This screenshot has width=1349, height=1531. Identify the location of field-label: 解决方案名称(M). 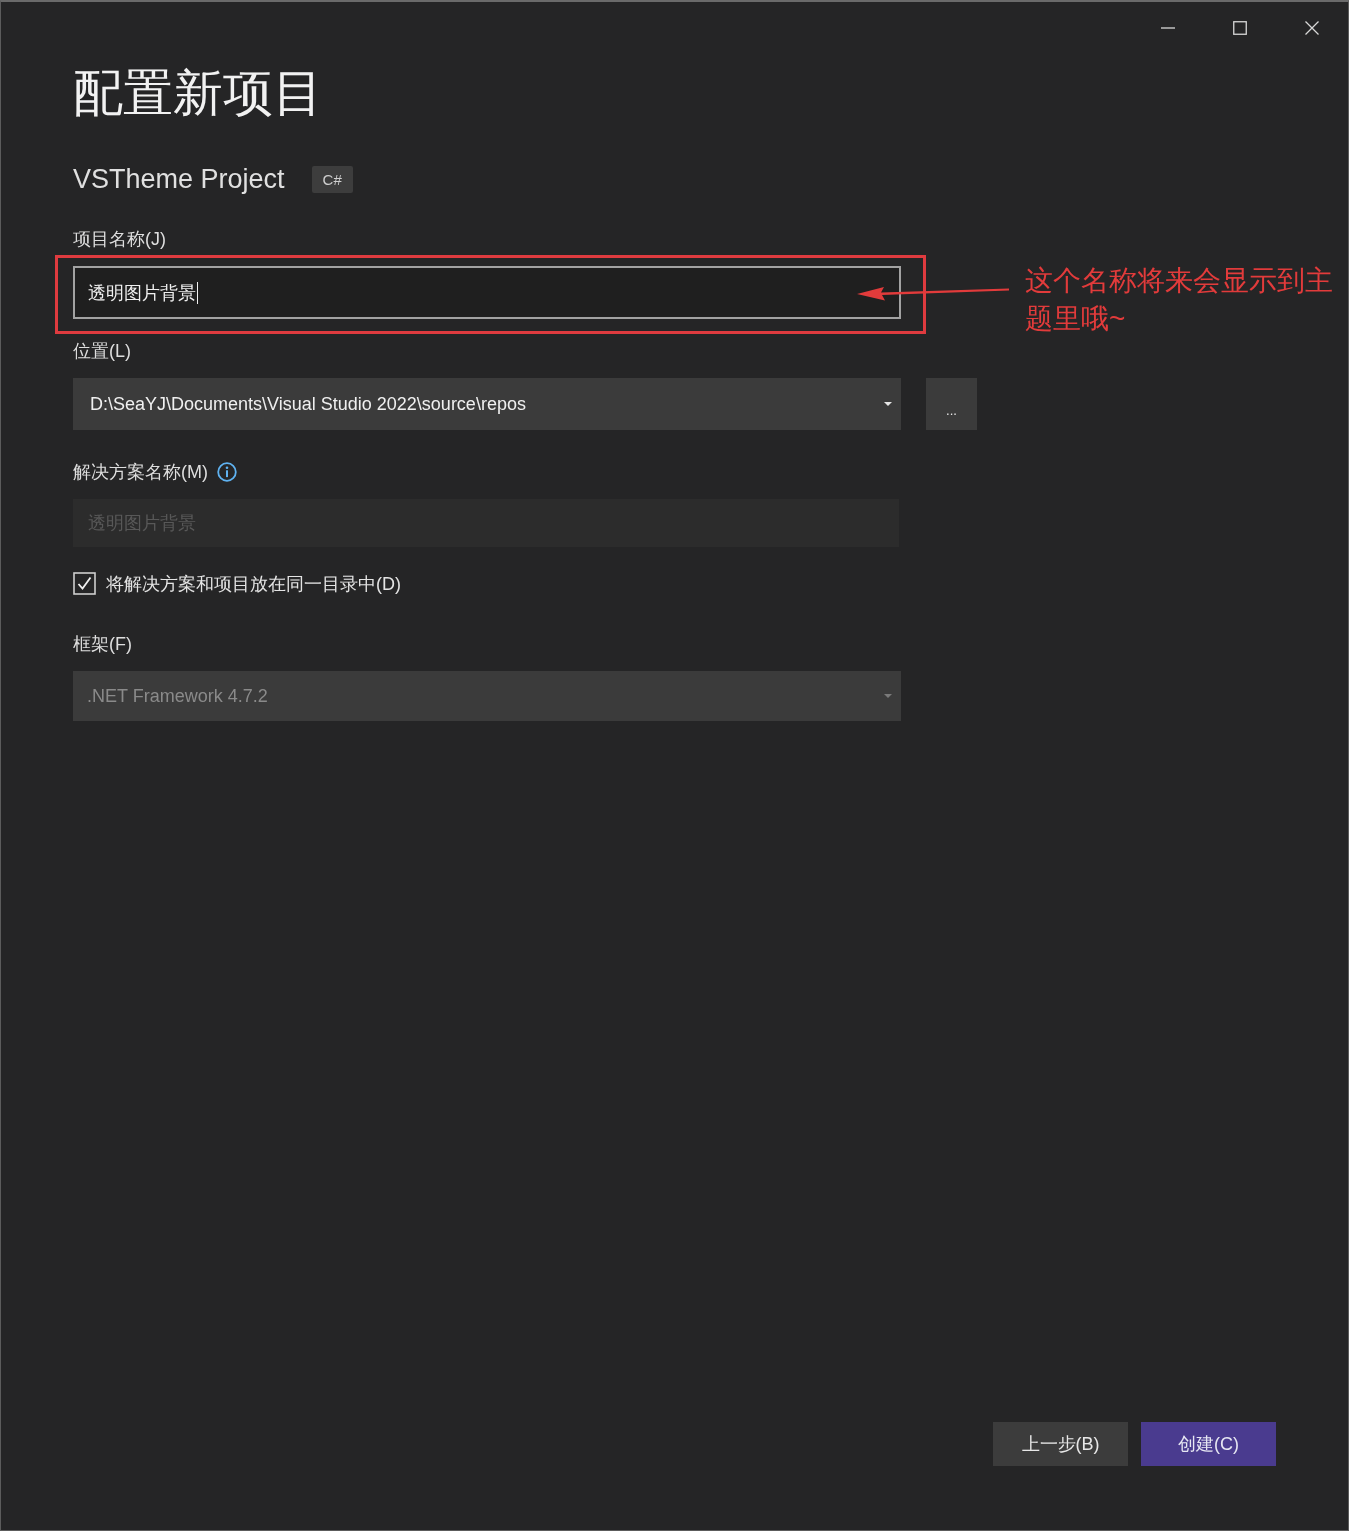
(140, 472).